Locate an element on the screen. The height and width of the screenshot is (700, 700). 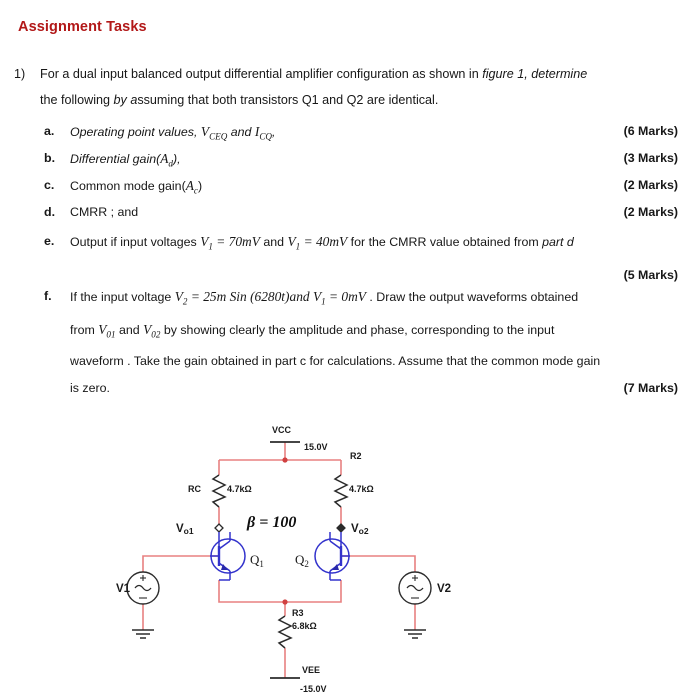
list-item-b: b. Differential gain(Ad), (3 Marks) is located at coordinates (365, 158).